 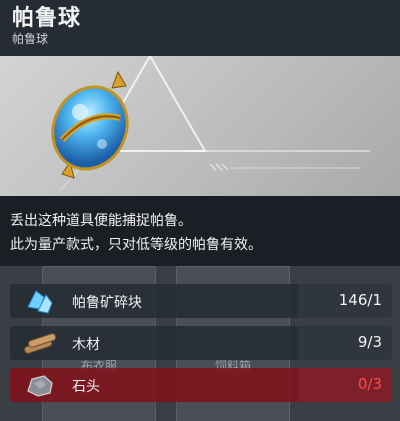 I want to click on description-line-2: 此为量产款式，只对低等级的帕鲁有效。, so click(x=136, y=245).